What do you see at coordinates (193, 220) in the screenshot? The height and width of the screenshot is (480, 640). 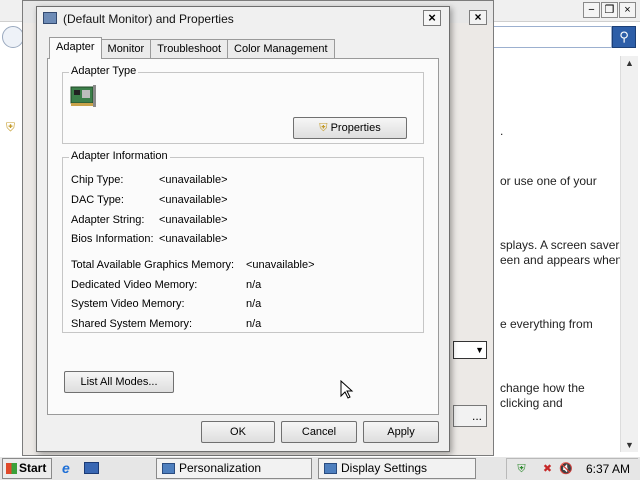 I see `adapter-string-value: <unavailable>` at bounding box center [193, 220].